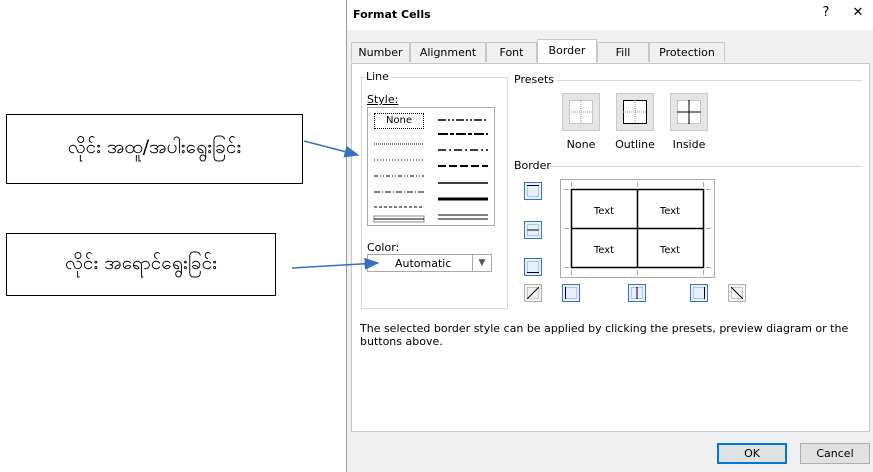 This screenshot has width=873, height=472. What do you see at coordinates (567, 51) in the screenshot?
I see `tab-border: Border` at bounding box center [567, 51].